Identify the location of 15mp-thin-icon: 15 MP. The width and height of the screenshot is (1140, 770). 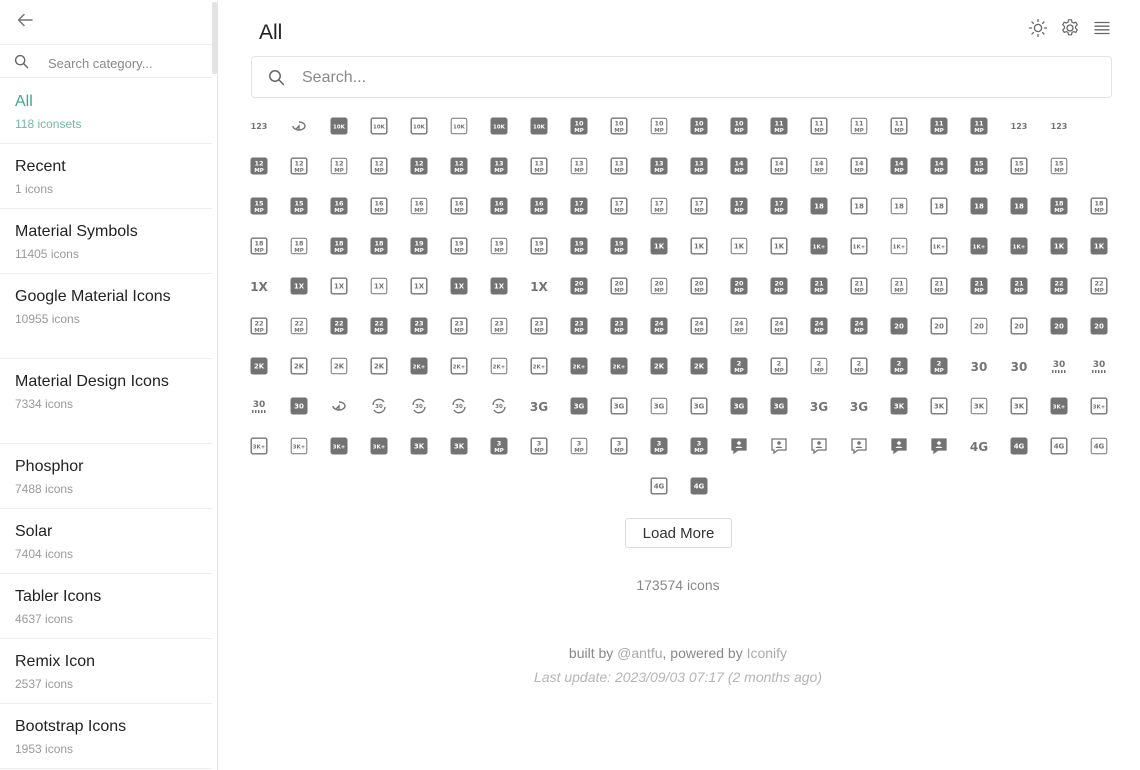
(1059, 166).